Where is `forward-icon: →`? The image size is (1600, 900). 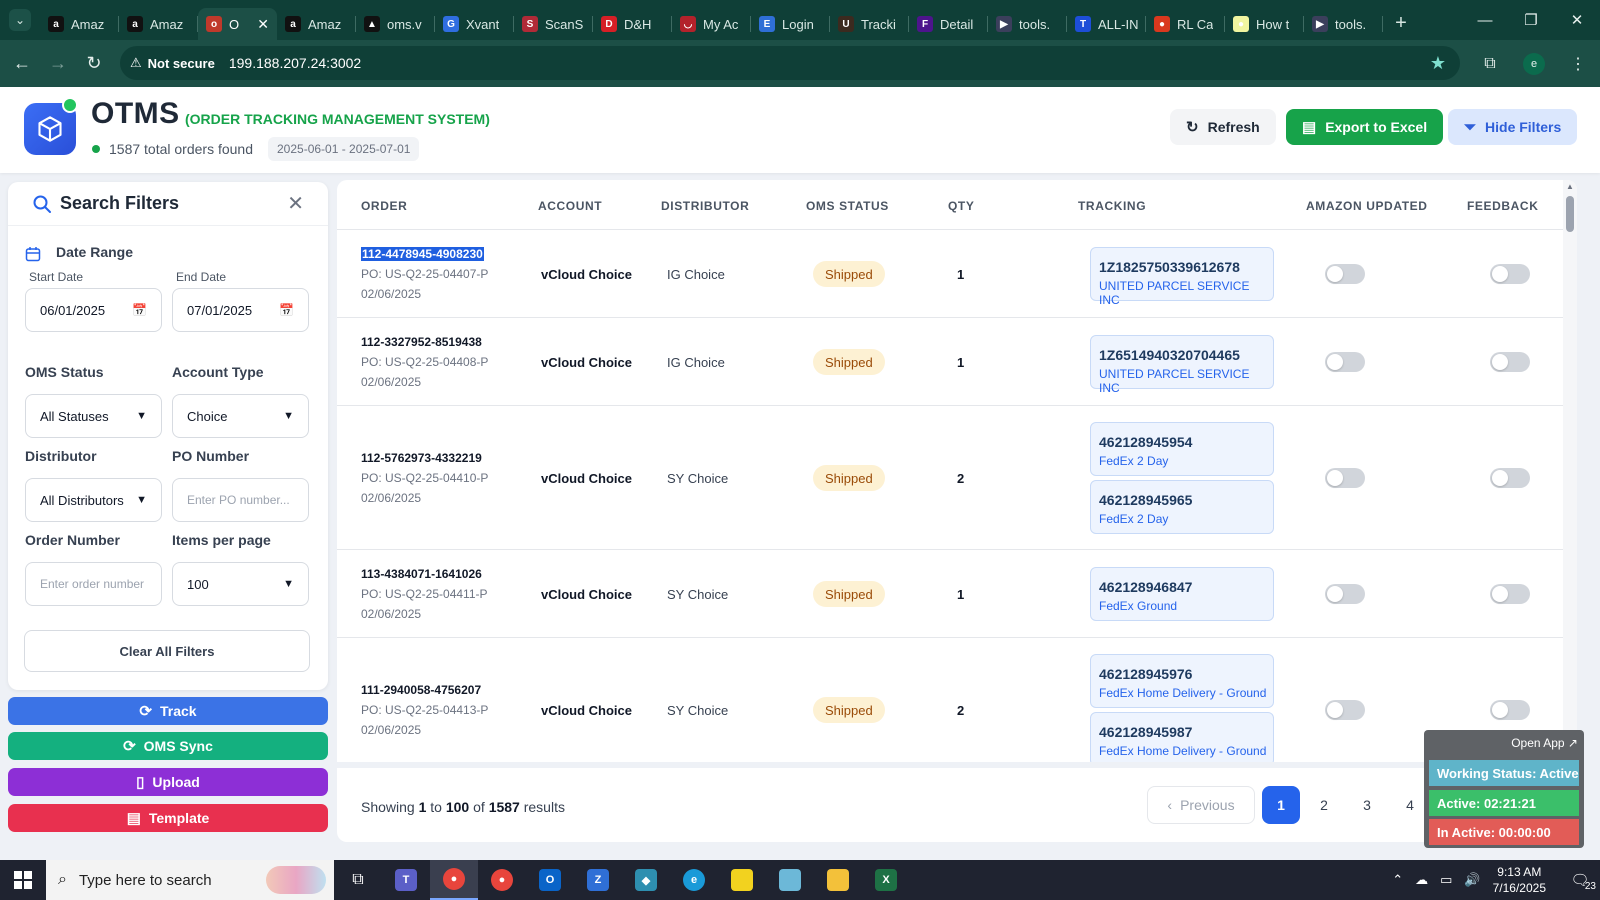 forward-icon: → is located at coordinates (58, 64).